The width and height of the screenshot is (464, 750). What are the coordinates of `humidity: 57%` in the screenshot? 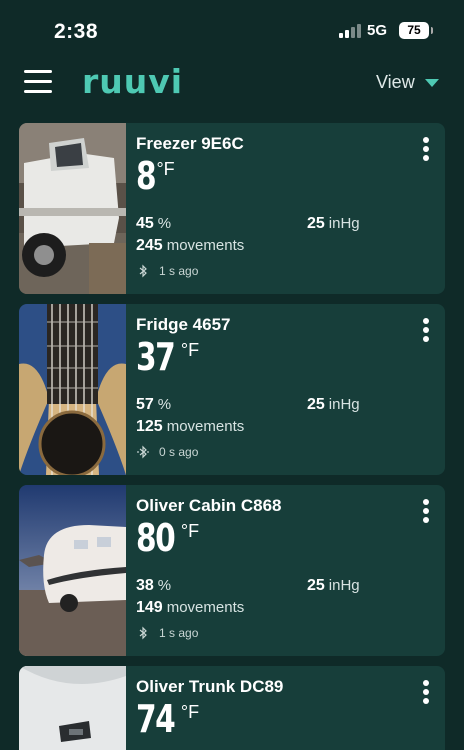 It's located at (153, 405).